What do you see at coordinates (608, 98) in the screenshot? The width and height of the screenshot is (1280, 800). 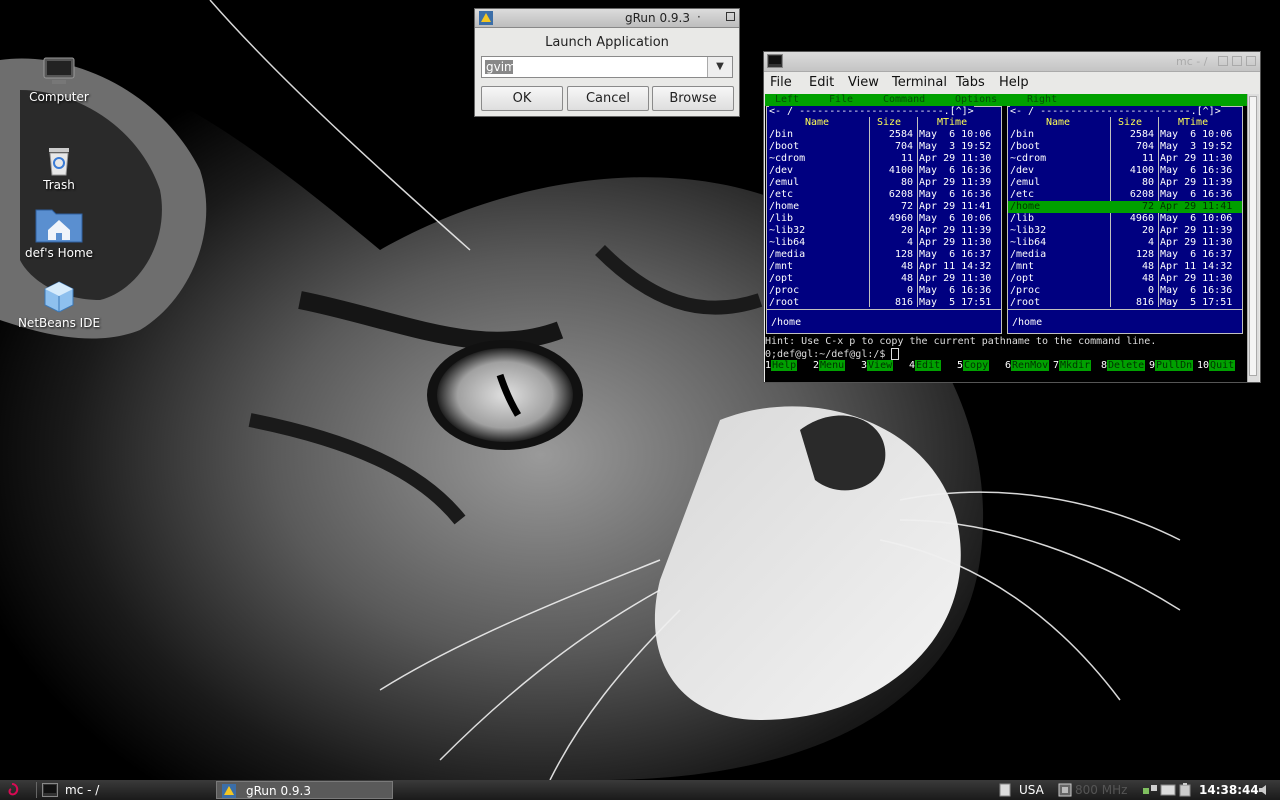 I see `cancel-button: Cancel` at bounding box center [608, 98].